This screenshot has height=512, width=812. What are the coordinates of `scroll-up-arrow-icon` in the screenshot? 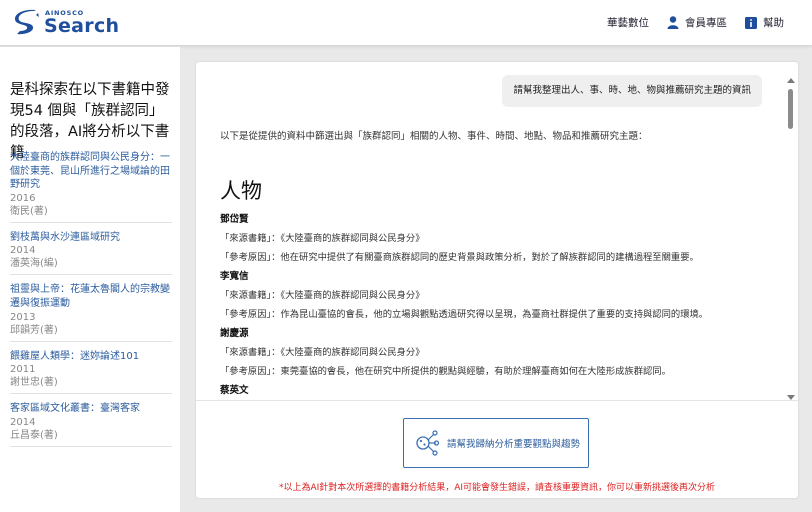 It's located at (791, 80).